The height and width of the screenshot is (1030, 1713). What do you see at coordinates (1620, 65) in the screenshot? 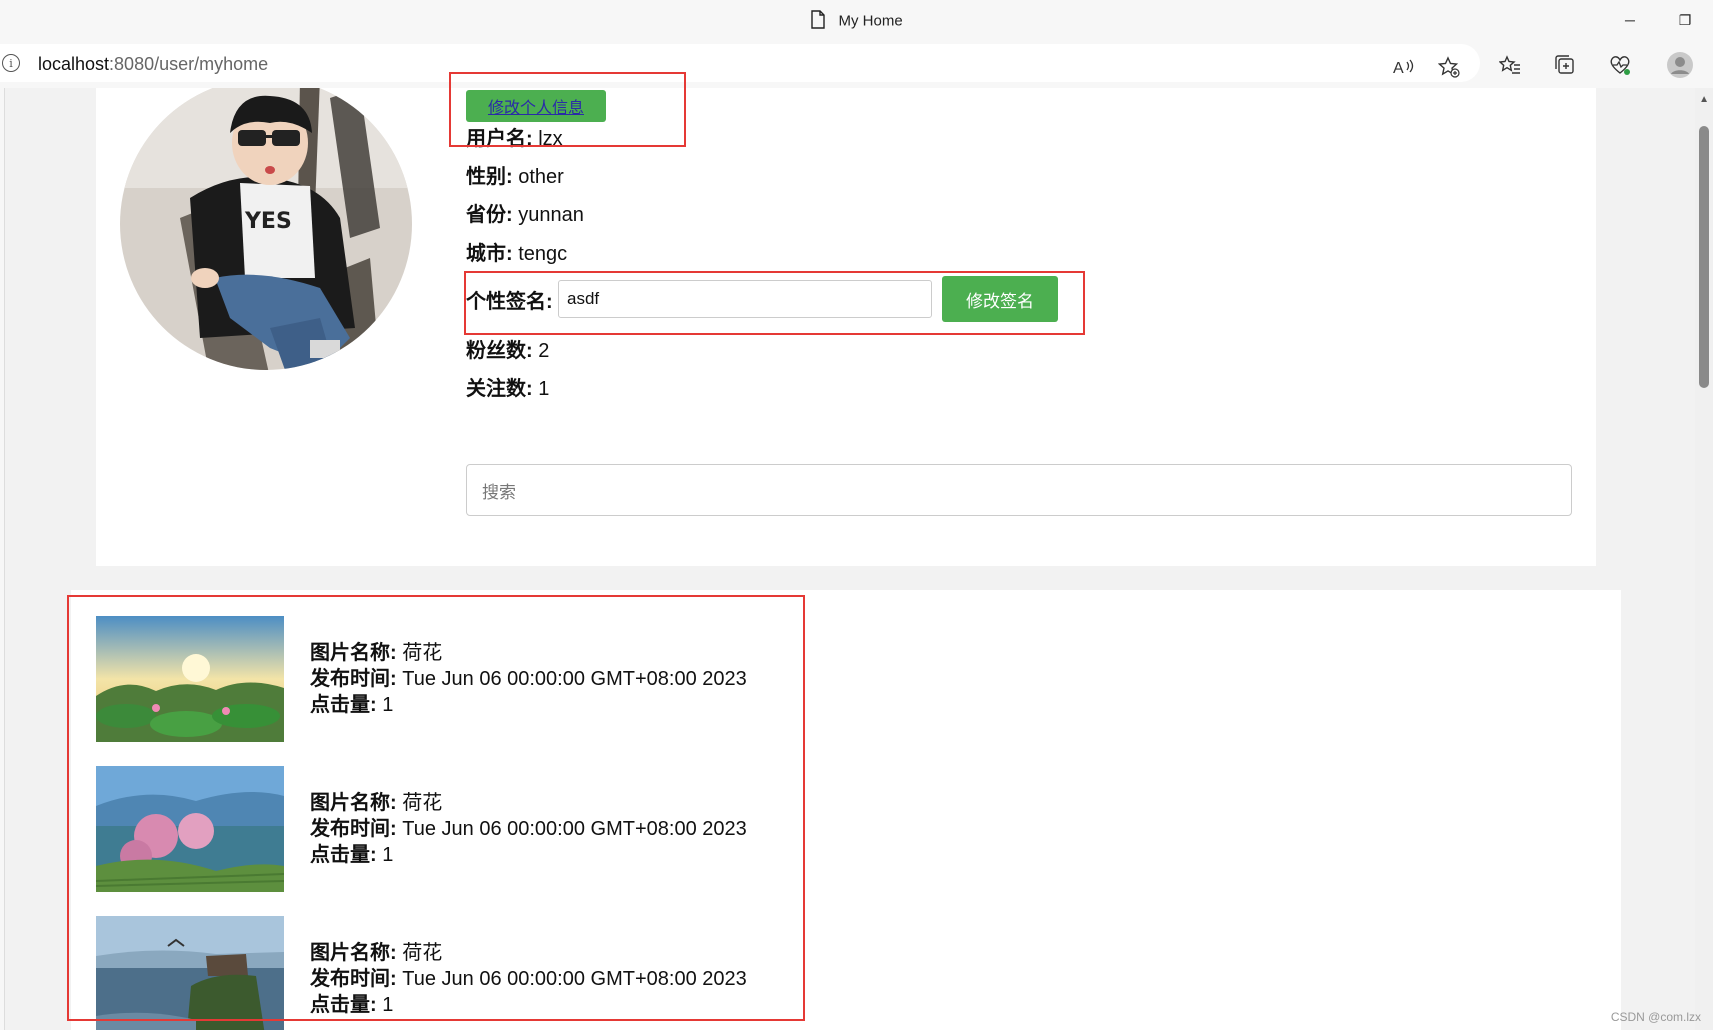
I see `browser-essentials-icon` at bounding box center [1620, 65].